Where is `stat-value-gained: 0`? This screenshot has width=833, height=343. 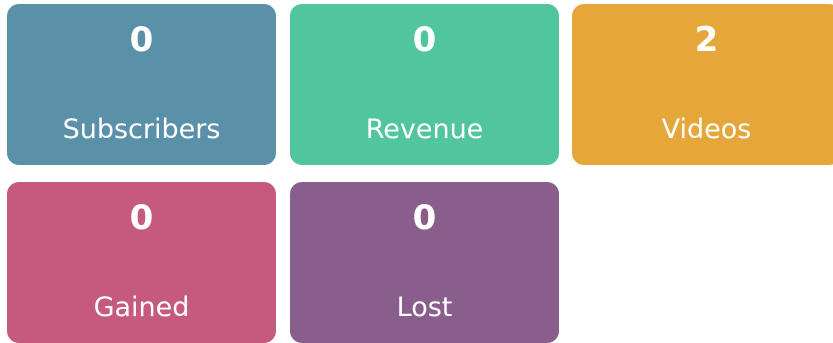
stat-value-gained: 0 is located at coordinates (141, 218).